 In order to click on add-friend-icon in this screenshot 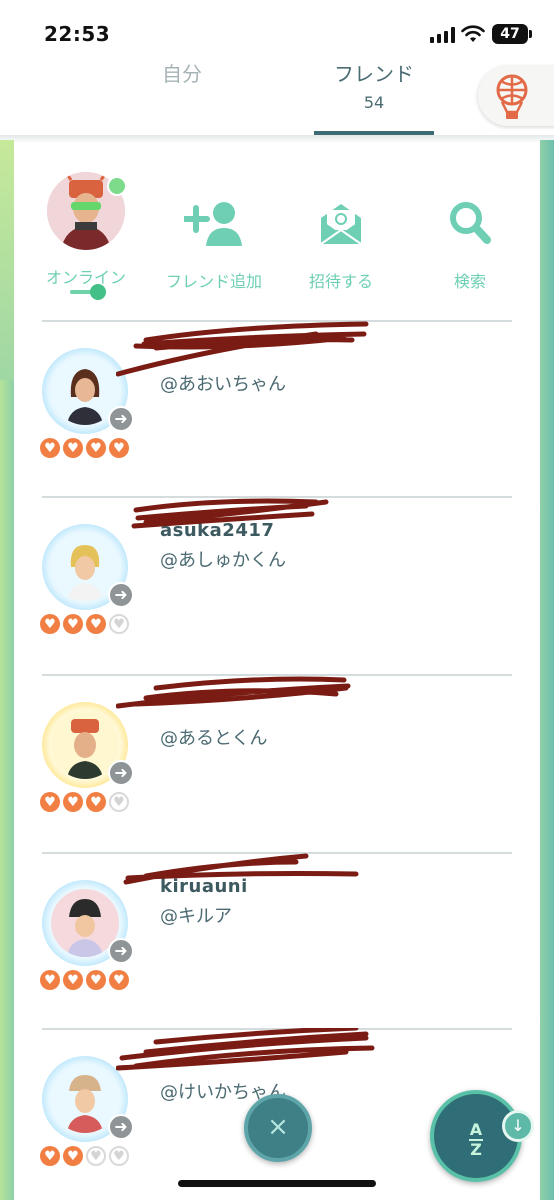, I will do `click(213, 224)`.